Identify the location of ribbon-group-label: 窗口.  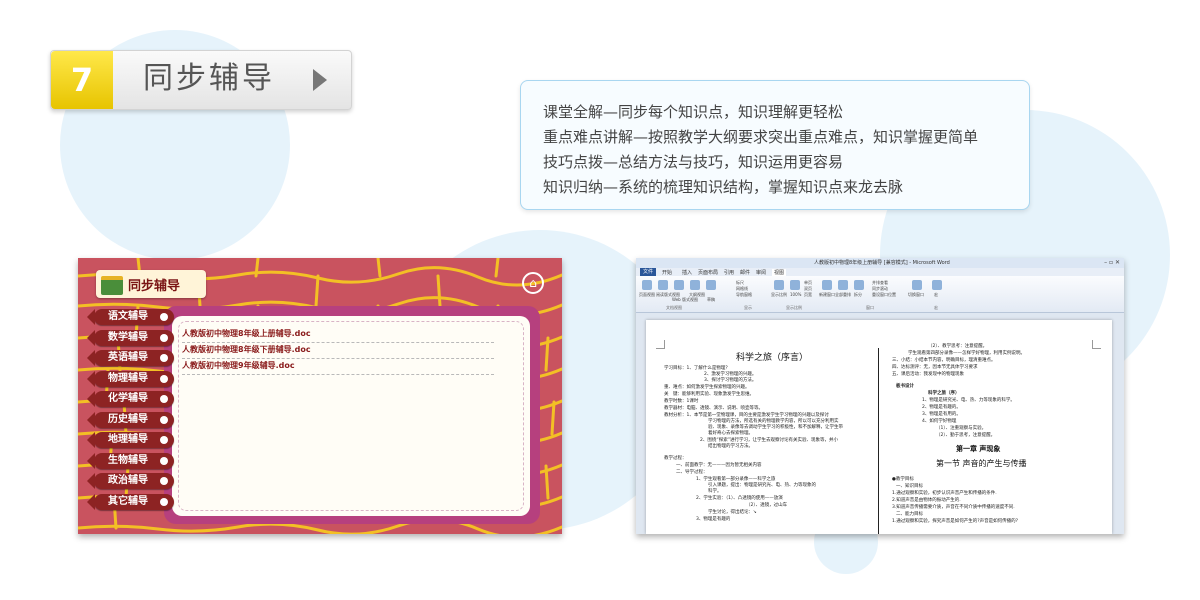
(870, 307).